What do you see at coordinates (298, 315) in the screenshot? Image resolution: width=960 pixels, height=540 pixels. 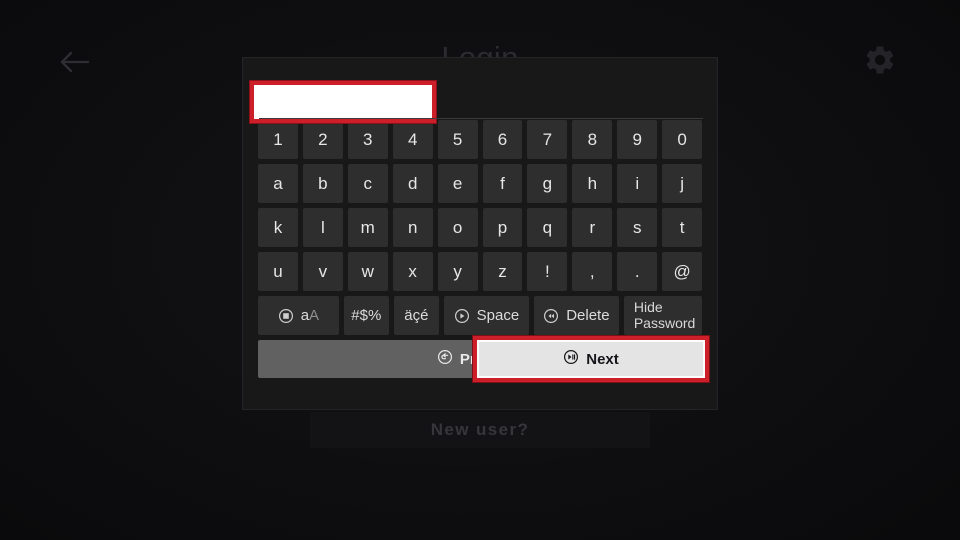 I see `shift-key: a A` at bounding box center [298, 315].